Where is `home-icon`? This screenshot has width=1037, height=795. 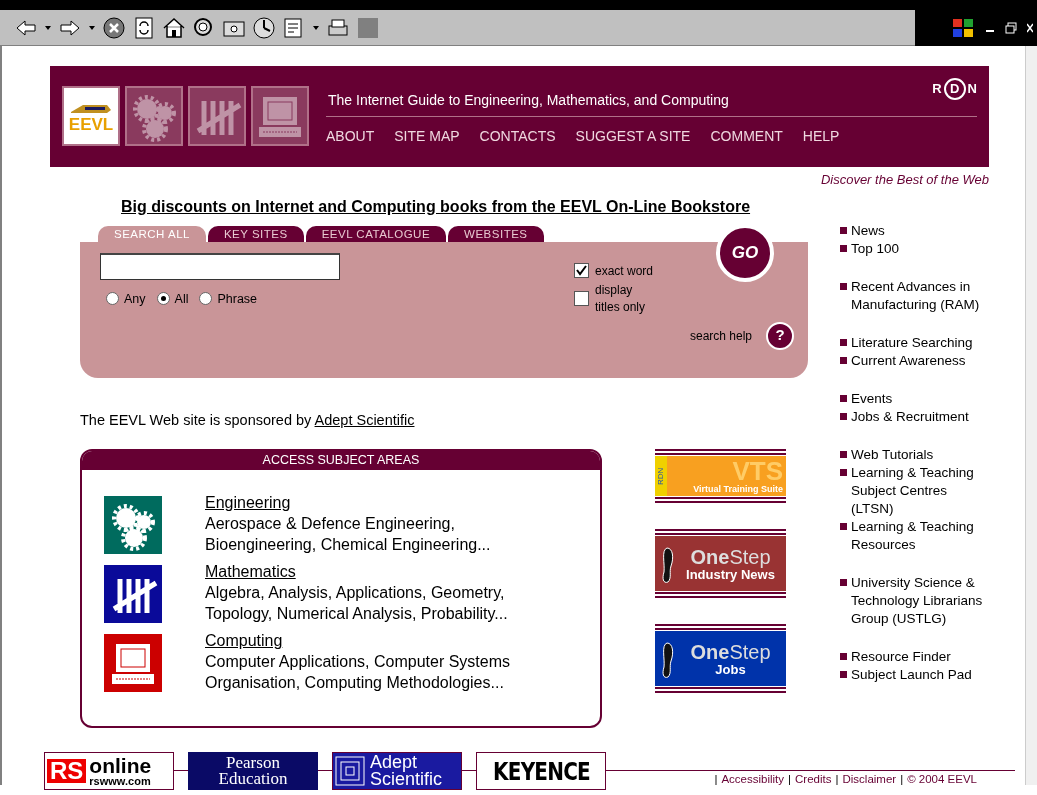 home-icon is located at coordinates (174, 27).